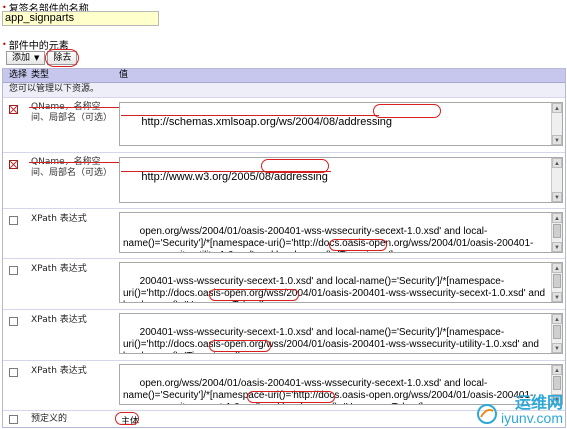  What do you see at coordinates (40, 75) in the screenshot?
I see `column-header-type: 类型` at bounding box center [40, 75].